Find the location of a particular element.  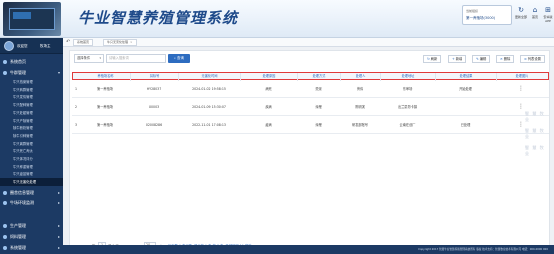

app-title: 牛业智慧养殖管理系统 is located at coordinates (158, 18).